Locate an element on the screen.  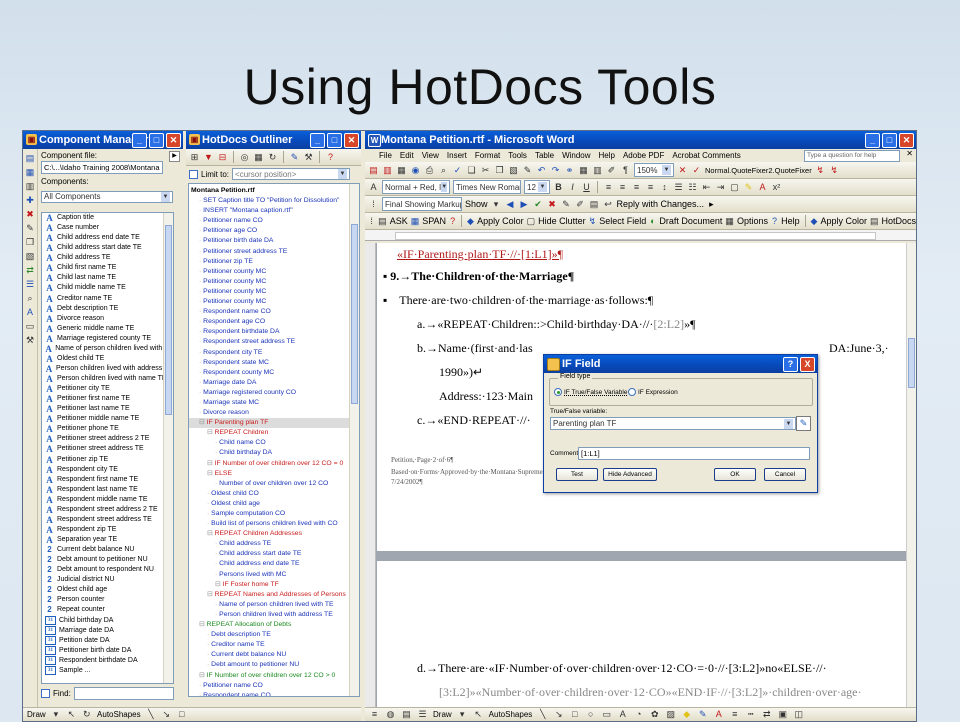
component-list-item: A Separation year TE is located at coordinates (107, 540).